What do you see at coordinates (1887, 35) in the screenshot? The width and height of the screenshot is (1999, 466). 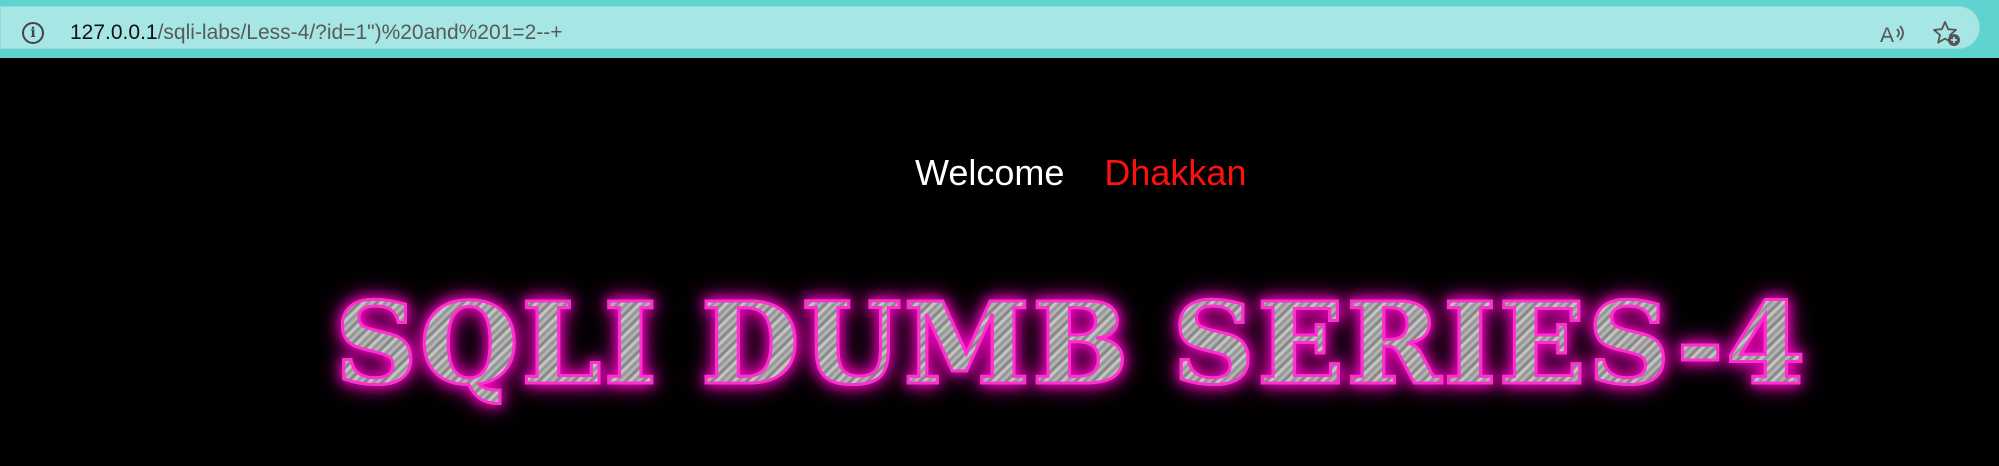 I see `svg-text: A` at bounding box center [1887, 35].